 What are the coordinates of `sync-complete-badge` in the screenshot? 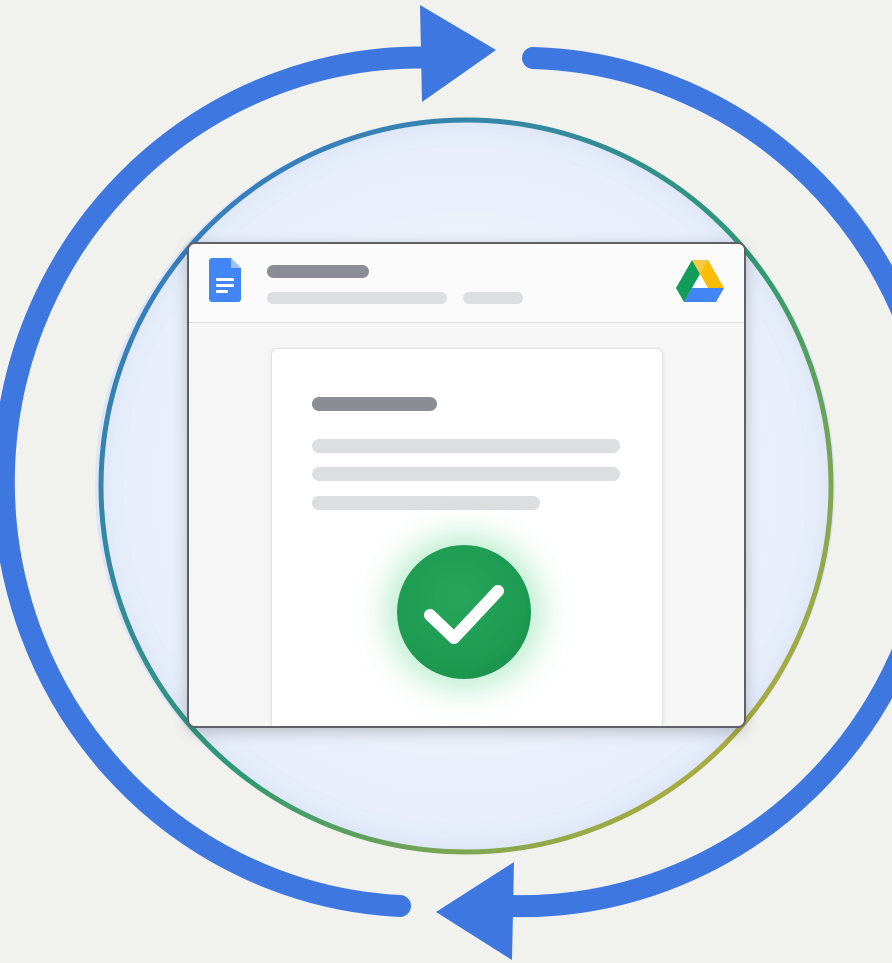 It's located at (464, 612).